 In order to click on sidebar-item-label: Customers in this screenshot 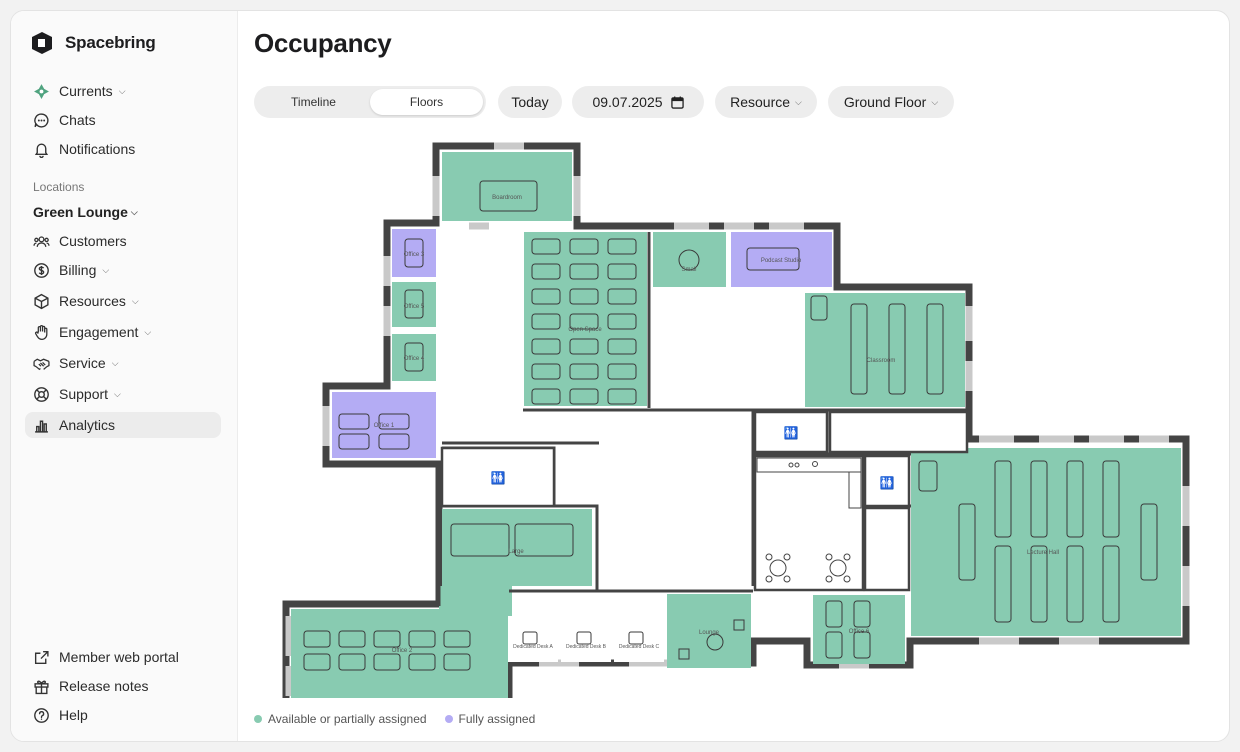, I will do `click(93, 241)`.